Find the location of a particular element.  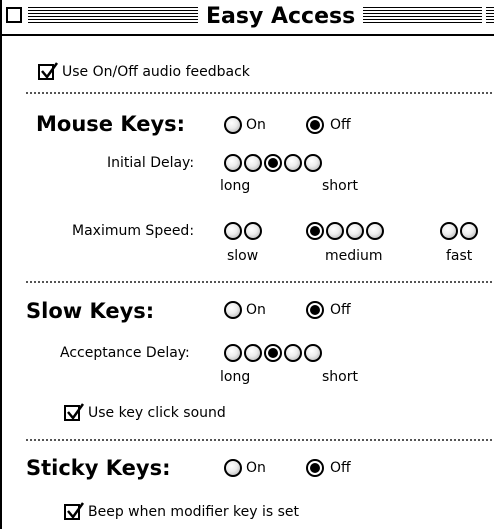

acceptance-delay-short-label: short is located at coordinates (340, 377).